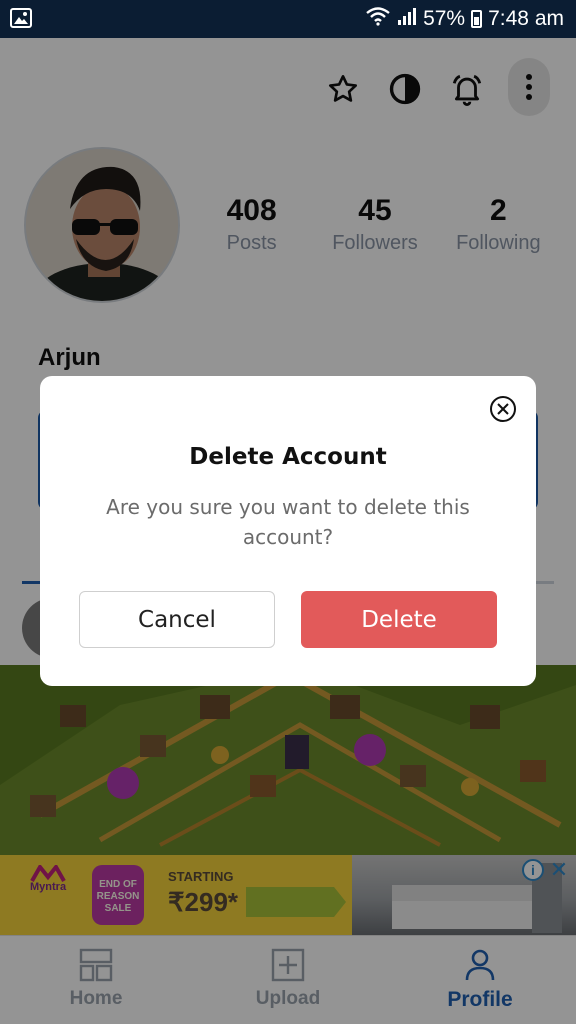 This screenshot has width=576, height=1024. I want to click on dialog-title: Delete Account, so click(288, 457).